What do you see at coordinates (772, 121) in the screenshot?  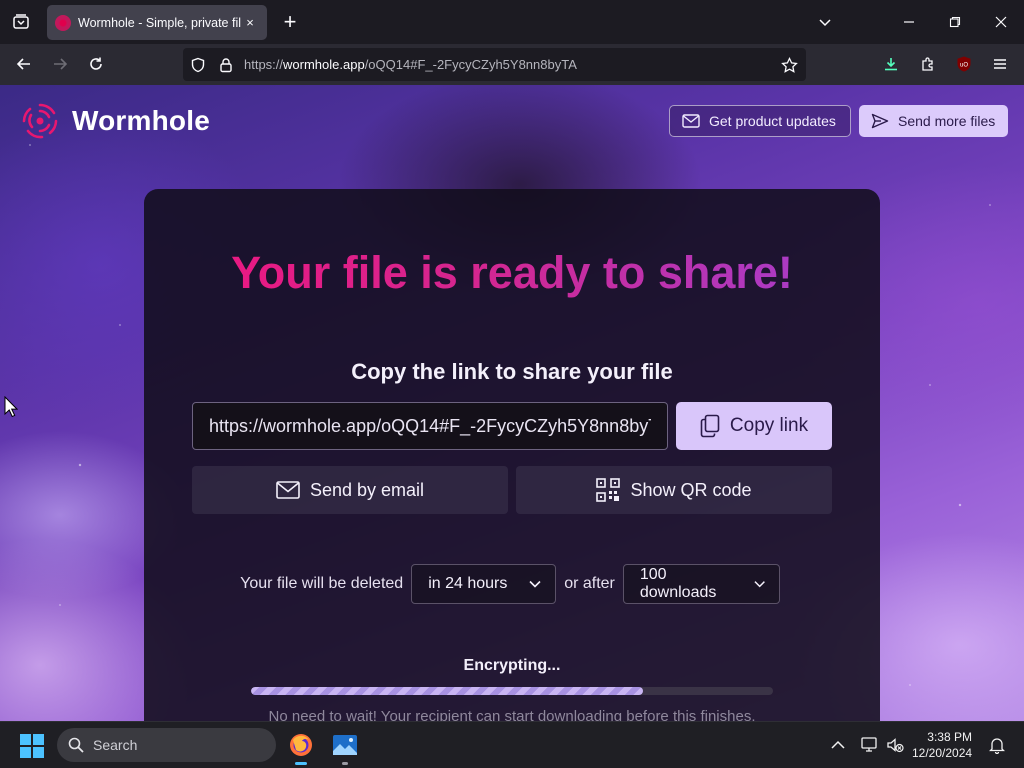 I see `get-product-updates-label: Get product updates` at bounding box center [772, 121].